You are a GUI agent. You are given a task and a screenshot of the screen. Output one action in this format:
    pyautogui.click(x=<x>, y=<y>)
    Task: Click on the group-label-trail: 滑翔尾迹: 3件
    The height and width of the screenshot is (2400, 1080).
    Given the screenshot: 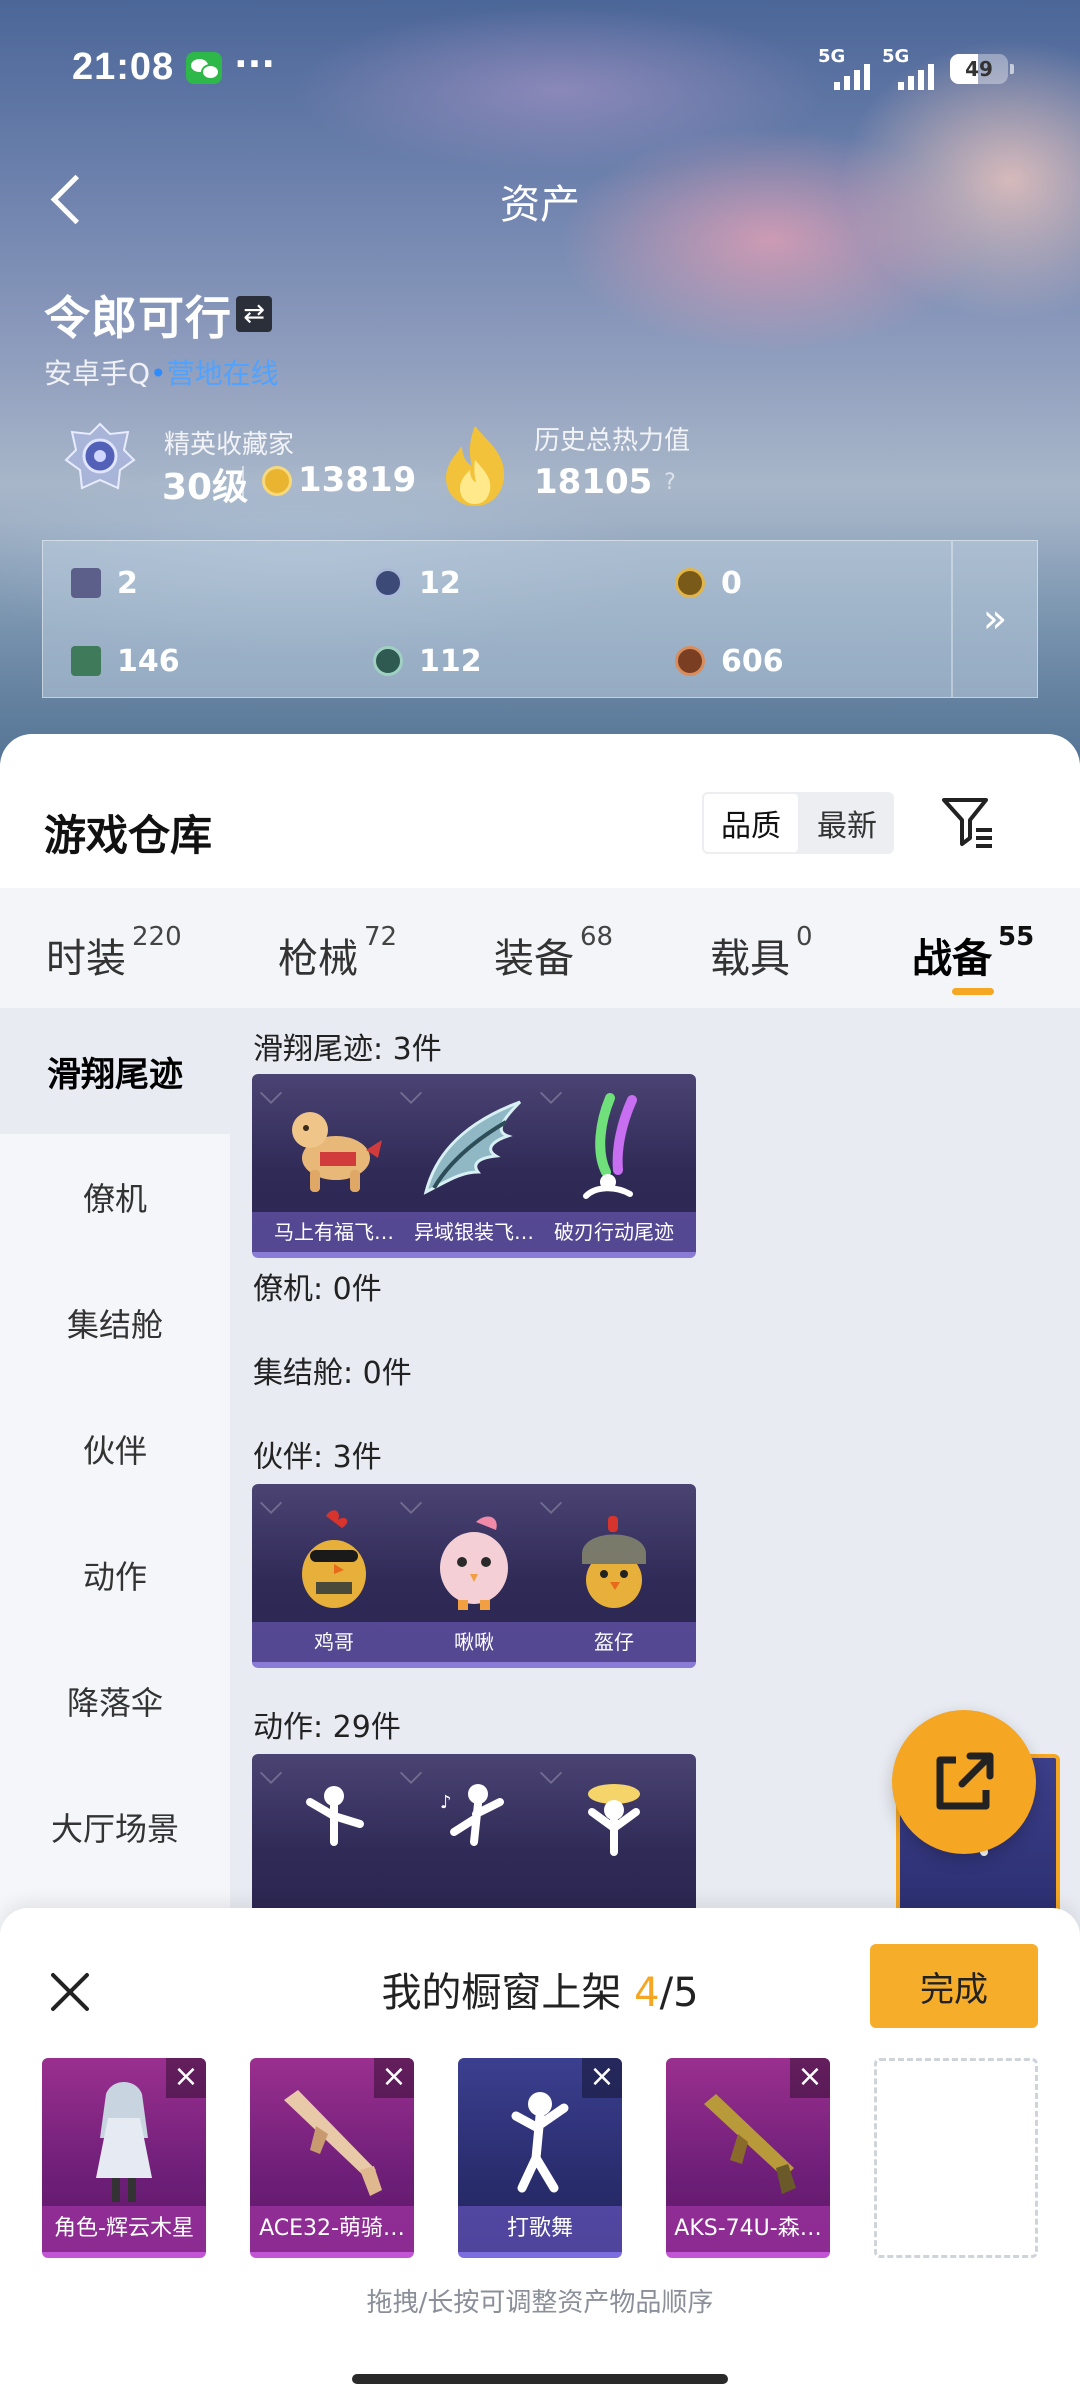 What is the action you would take?
    pyautogui.click(x=347, y=1049)
    